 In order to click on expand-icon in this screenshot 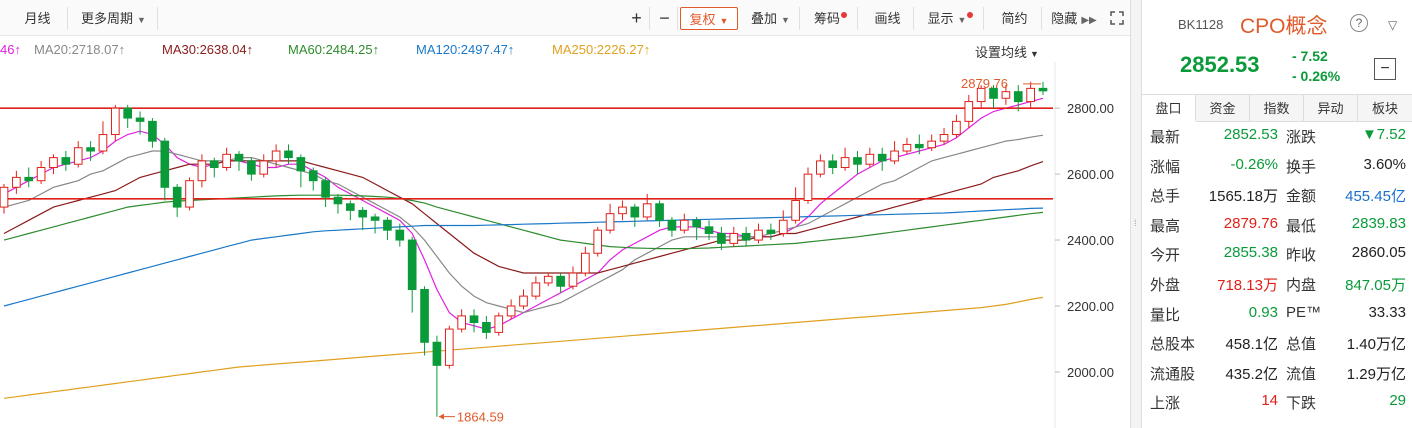, I will do `click(1117, 18)`.